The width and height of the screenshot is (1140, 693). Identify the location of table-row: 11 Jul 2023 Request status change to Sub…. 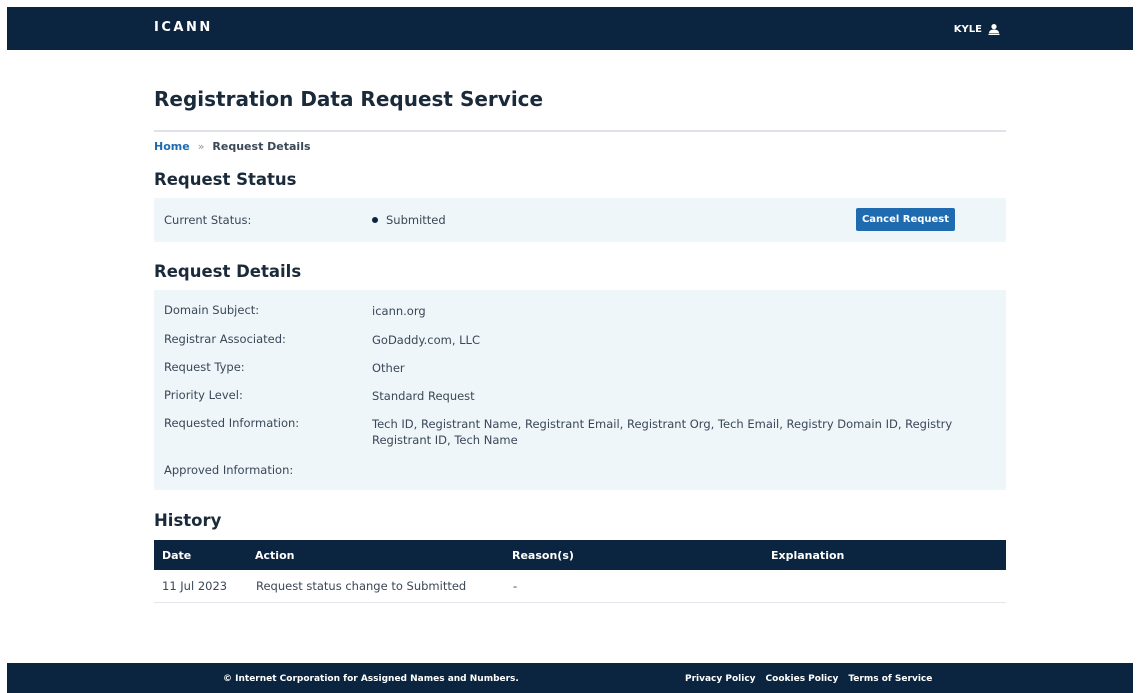
(580, 586).